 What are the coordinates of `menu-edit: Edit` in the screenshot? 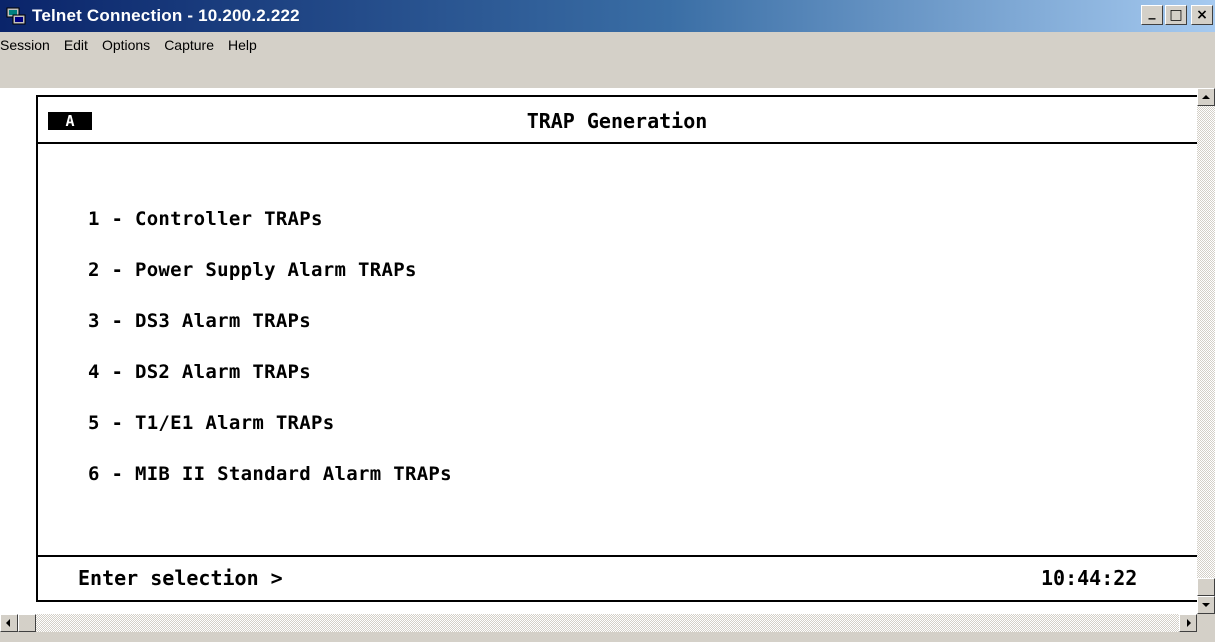 It's located at (76, 45).